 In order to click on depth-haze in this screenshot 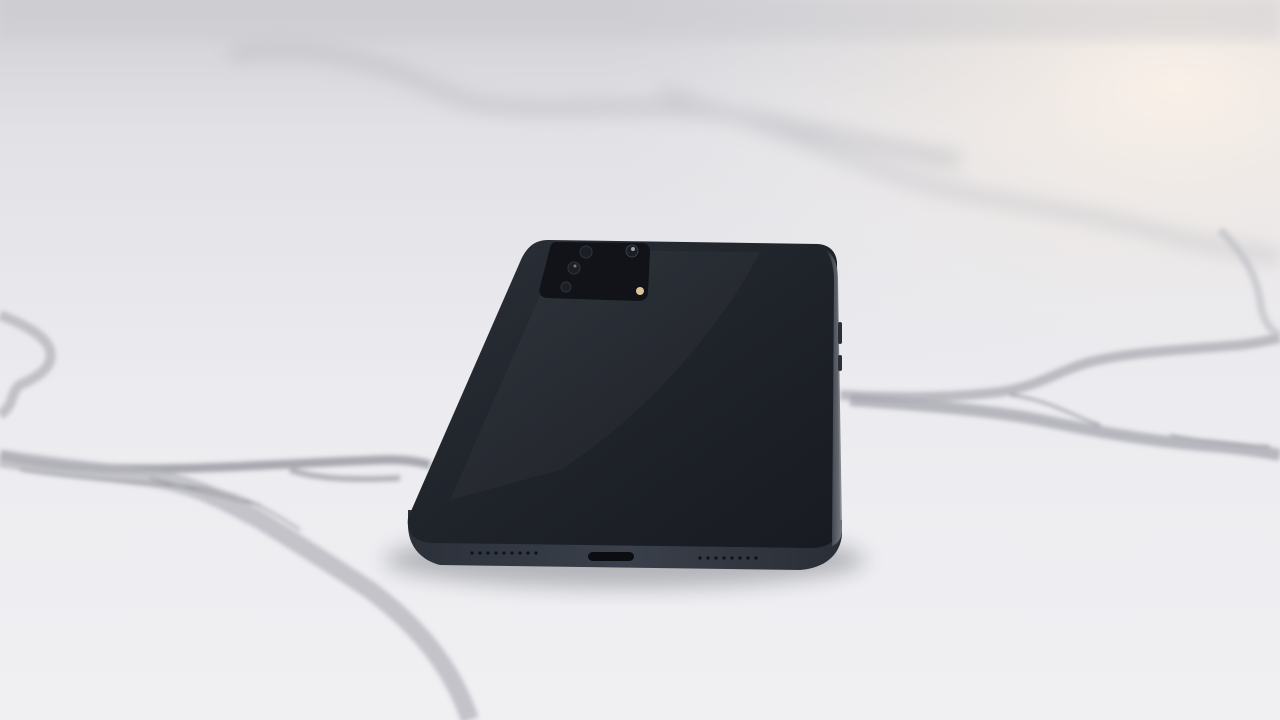, I will do `click(640, 20)`.